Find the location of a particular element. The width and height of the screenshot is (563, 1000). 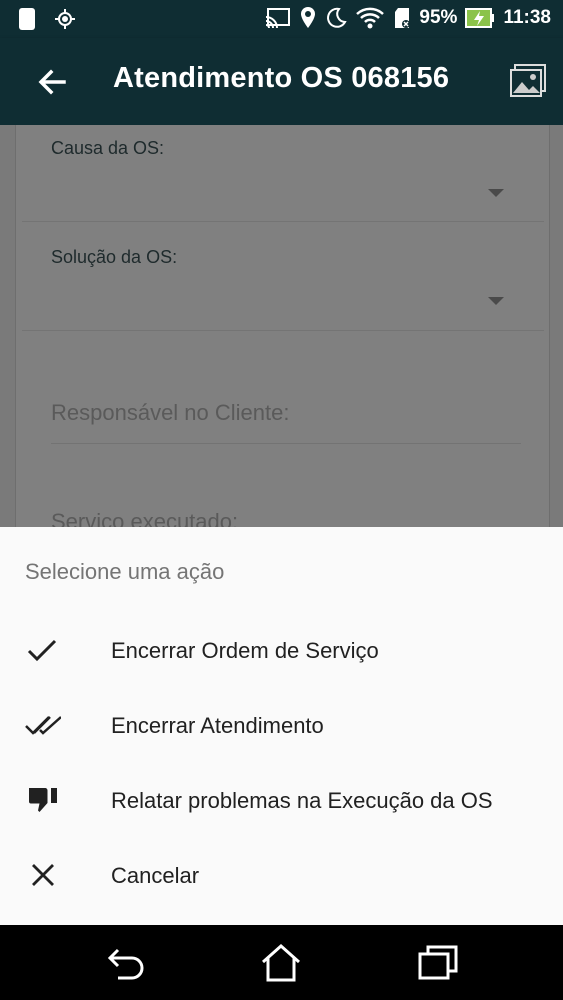

action-cancelar: Cancelar is located at coordinates (281, 874).